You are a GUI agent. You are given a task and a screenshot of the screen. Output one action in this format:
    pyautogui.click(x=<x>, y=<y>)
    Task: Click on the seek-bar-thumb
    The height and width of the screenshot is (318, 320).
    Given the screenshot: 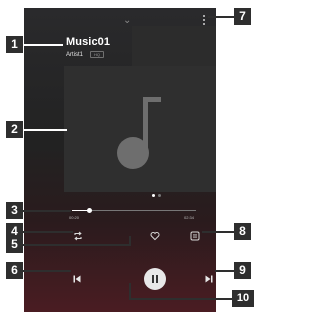 What is the action you would take?
    pyautogui.click(x=89, y=210)
    